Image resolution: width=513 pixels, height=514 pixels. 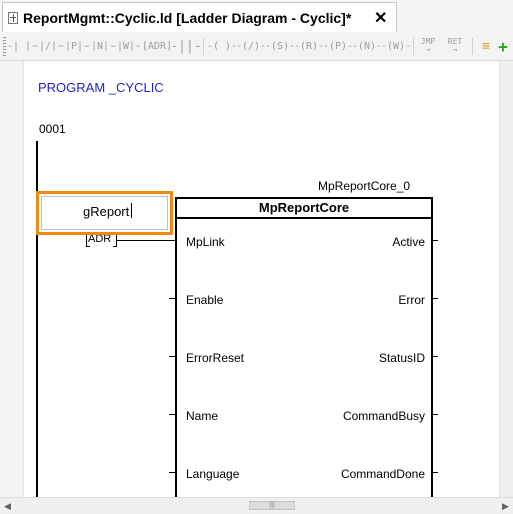 I want to click on variable-input-field: gReport, so click(x=104, y=213).